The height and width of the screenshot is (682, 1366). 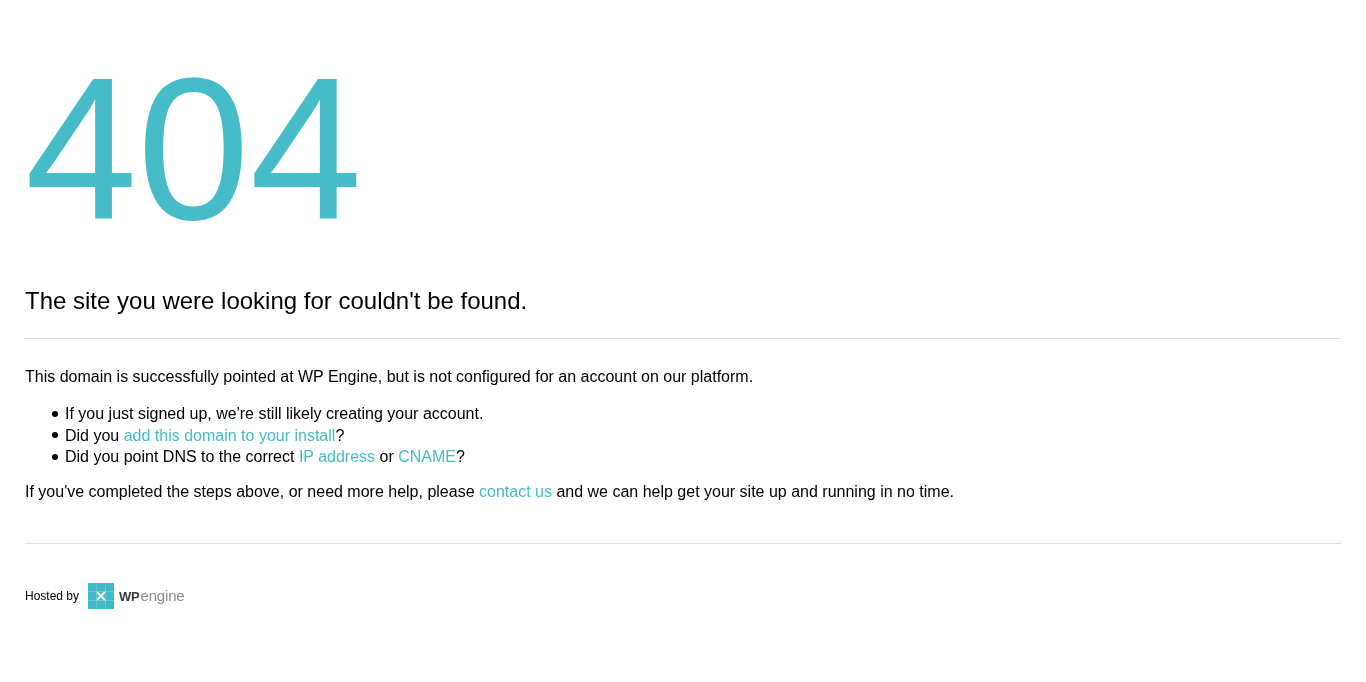 I want to click on list-item-text: Did you add this domain to your install?, so click(x=205, y=435).